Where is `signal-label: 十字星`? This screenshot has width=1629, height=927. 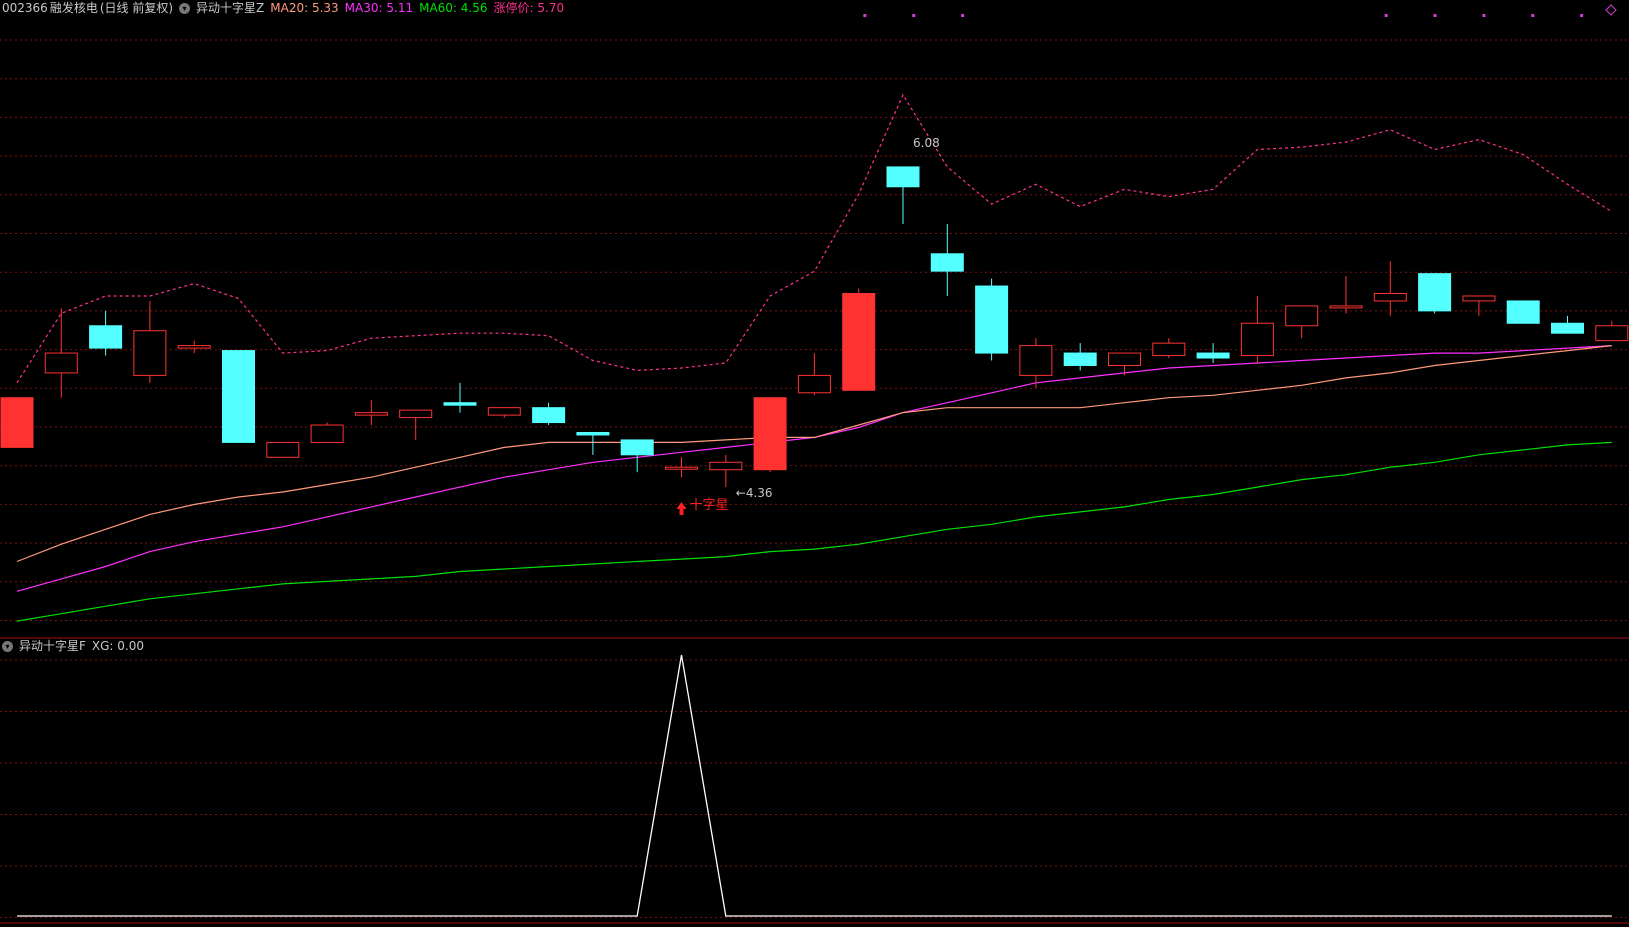
signal-label: 十字星 is located at coordinates (709, 505).